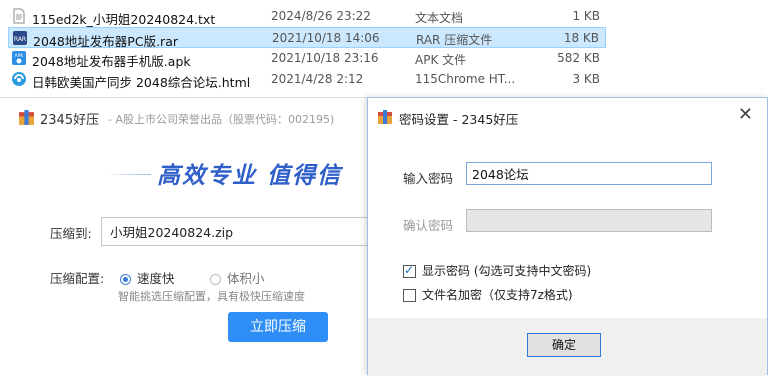  What do you see at coordinates (459, 119) in the screenshot?
I see `dialog-title: 密码设置 - 2345好压` at bounding box center [459, 119].